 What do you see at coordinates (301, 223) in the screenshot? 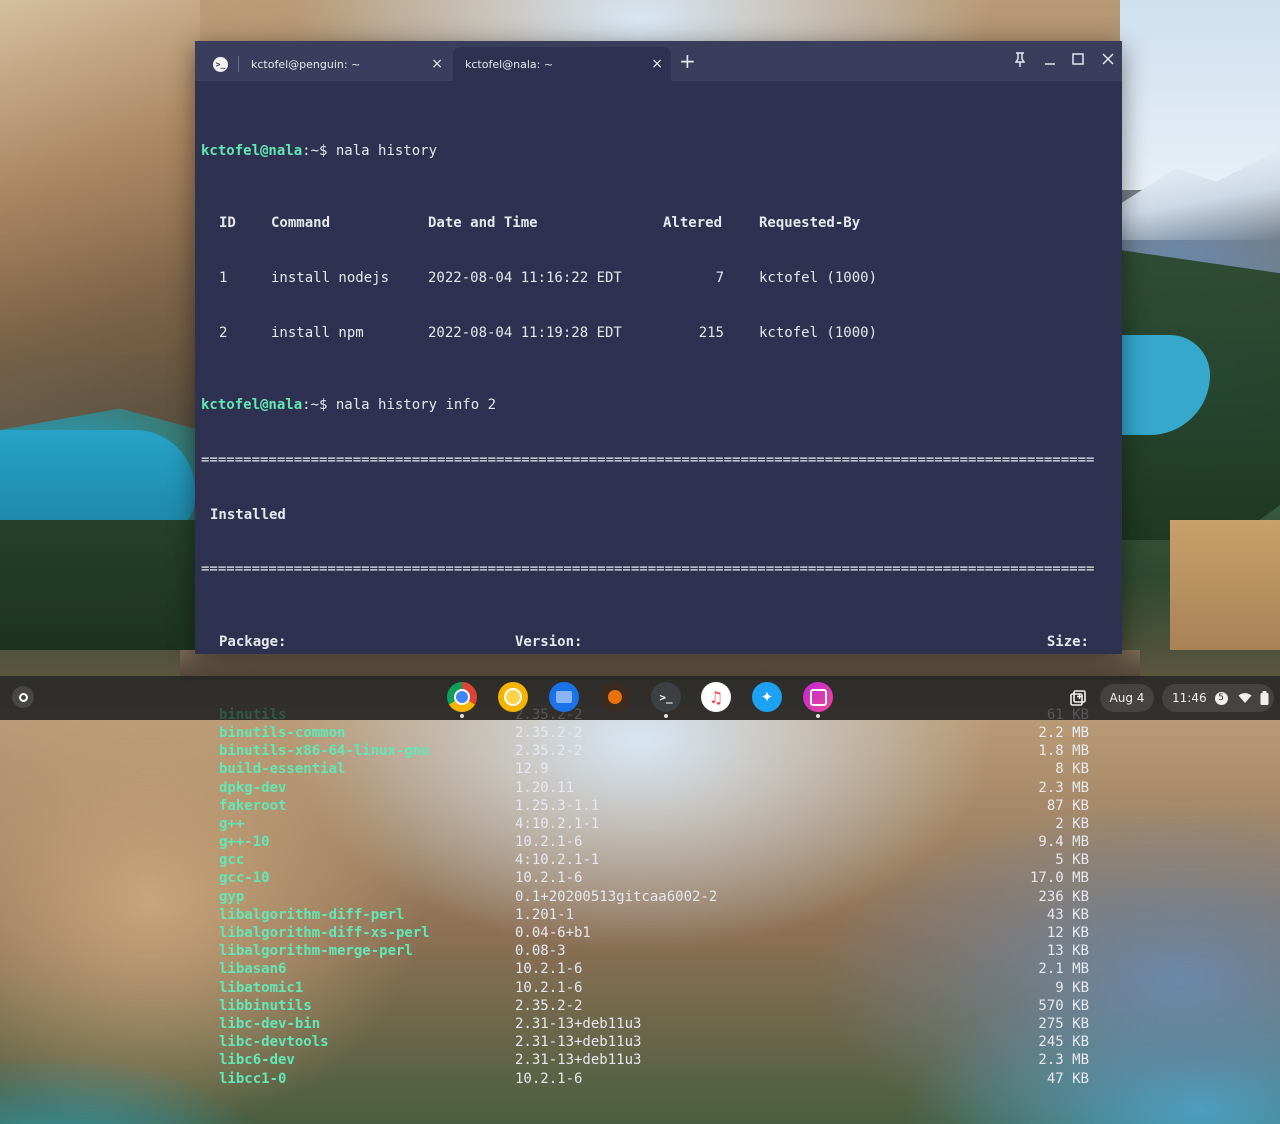
I see `history-header-command: Command` at bounding box center [301, 223].